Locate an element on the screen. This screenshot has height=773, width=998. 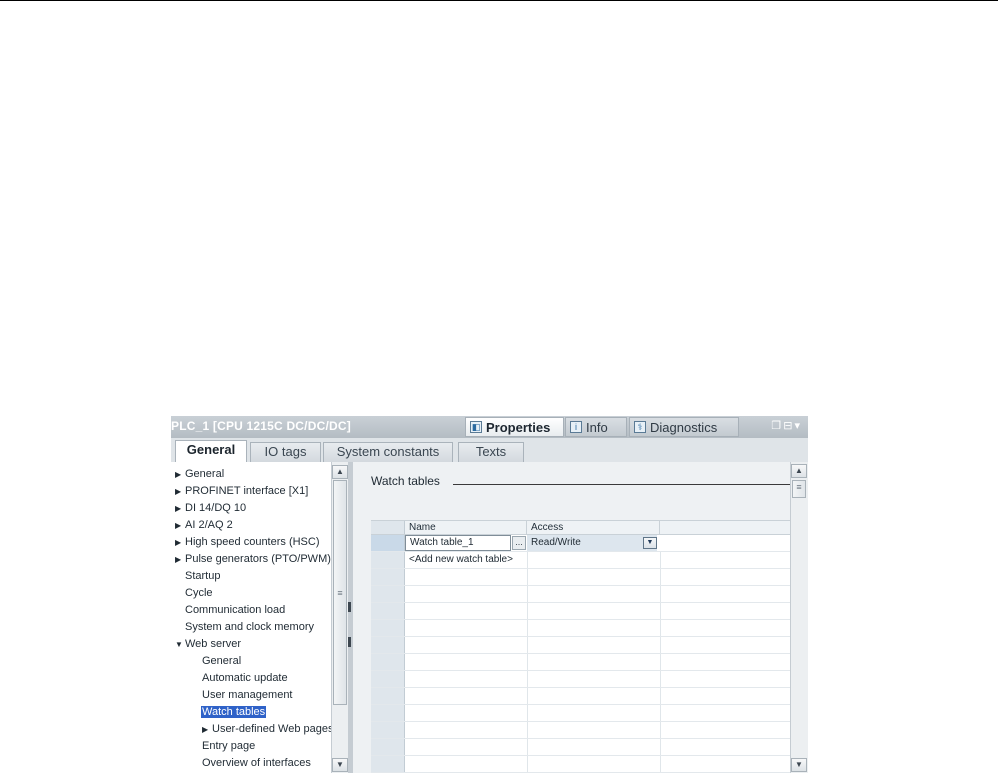
collapse-arrow-icon: ▼ is located at coordinates (180, 644).